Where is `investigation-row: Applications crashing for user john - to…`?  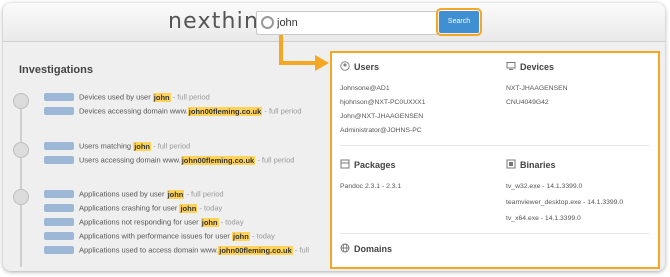
investigation-row: Applications crashing for user john - to… is located at coordinates (133, 210).